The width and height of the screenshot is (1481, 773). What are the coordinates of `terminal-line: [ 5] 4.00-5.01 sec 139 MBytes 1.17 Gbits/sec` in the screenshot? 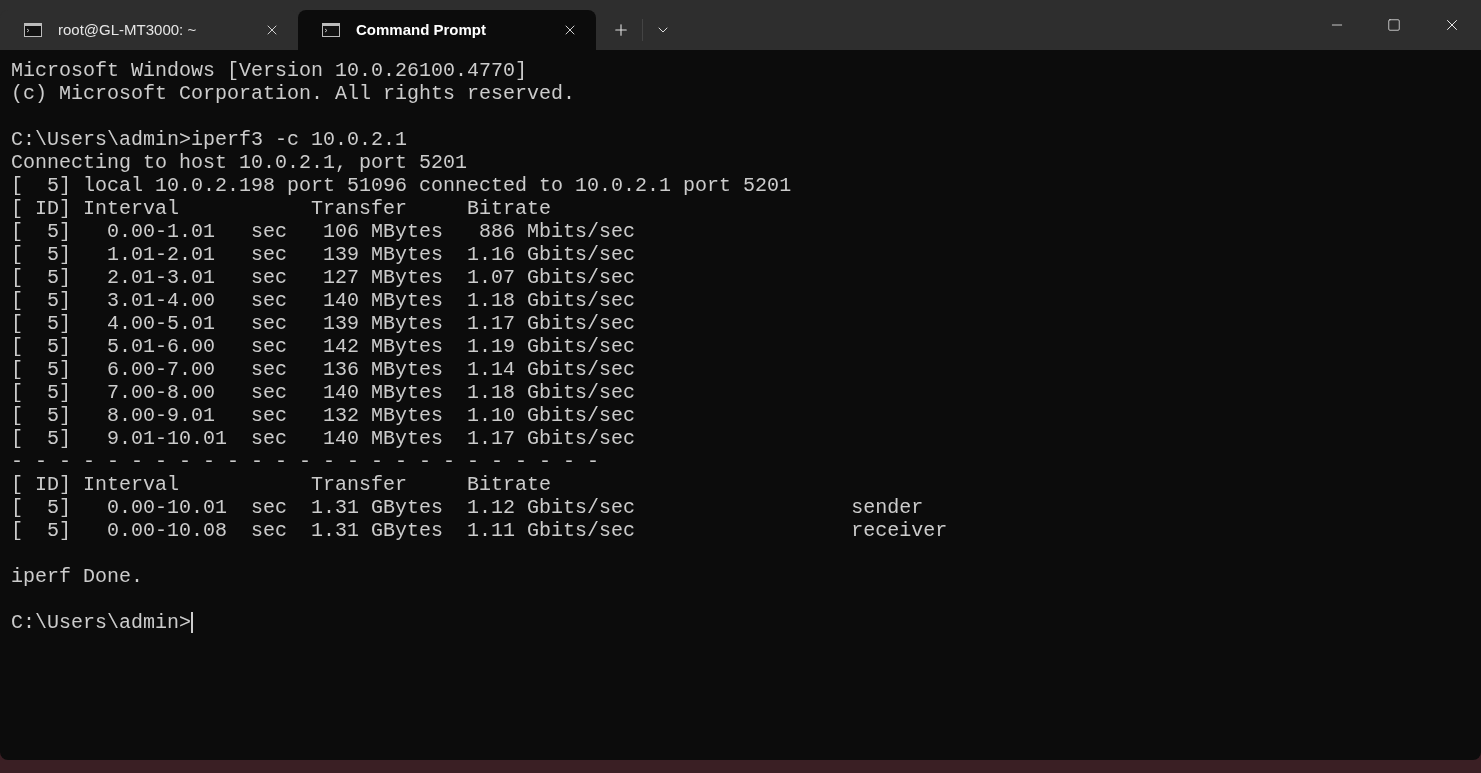 It's located at (323, 323).